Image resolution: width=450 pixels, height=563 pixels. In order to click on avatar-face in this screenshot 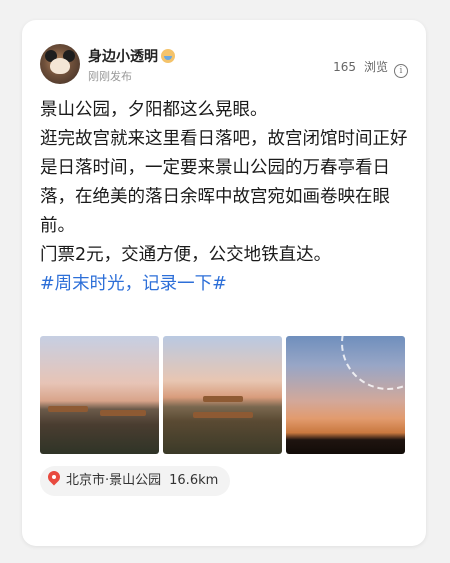, I will do `click(60, 66)`.